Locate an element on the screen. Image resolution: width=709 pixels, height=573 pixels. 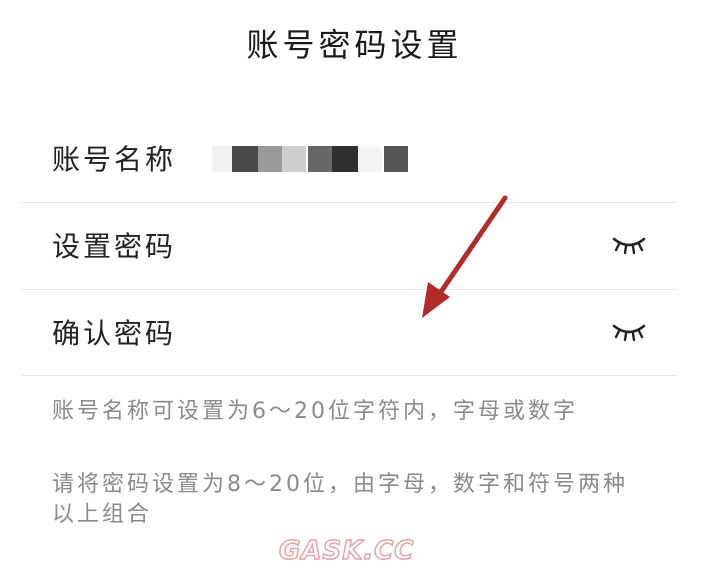
watermark-logo: GASK.CC is located at coordinates (346, 551).